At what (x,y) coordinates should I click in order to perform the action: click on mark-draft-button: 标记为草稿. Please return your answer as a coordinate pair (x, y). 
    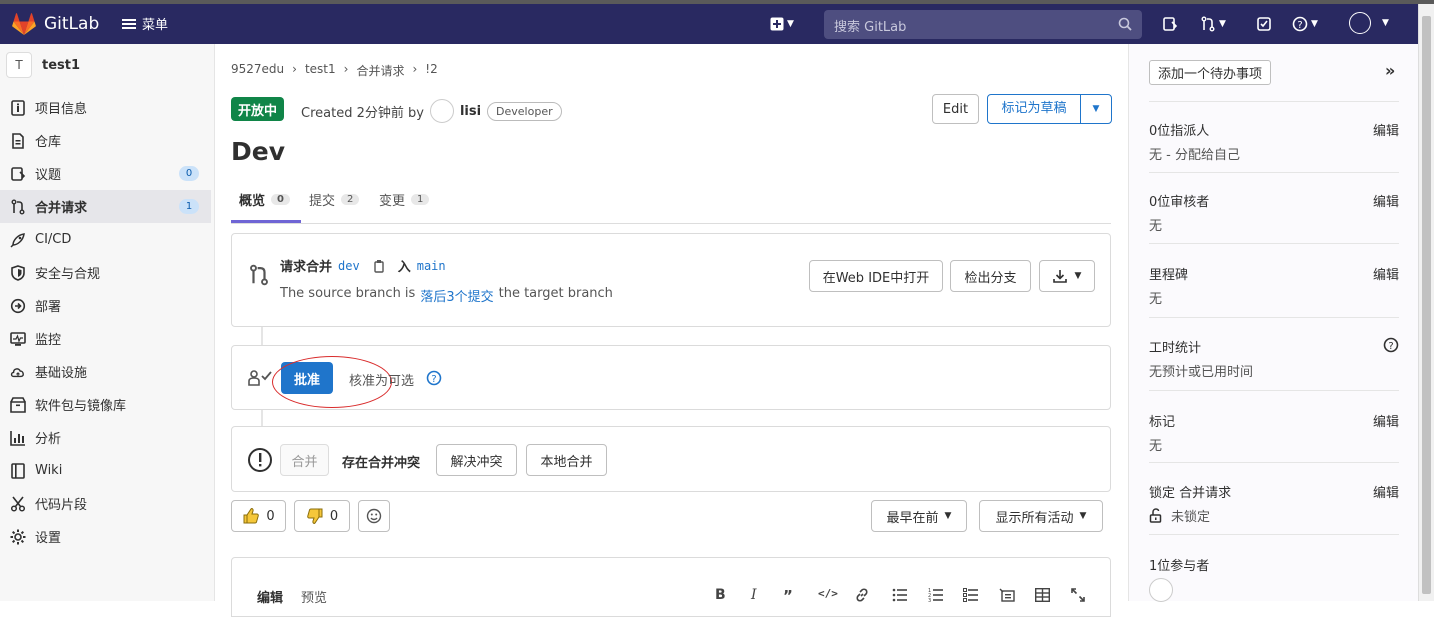
    Looking at the image, I should click on (1034, 109).